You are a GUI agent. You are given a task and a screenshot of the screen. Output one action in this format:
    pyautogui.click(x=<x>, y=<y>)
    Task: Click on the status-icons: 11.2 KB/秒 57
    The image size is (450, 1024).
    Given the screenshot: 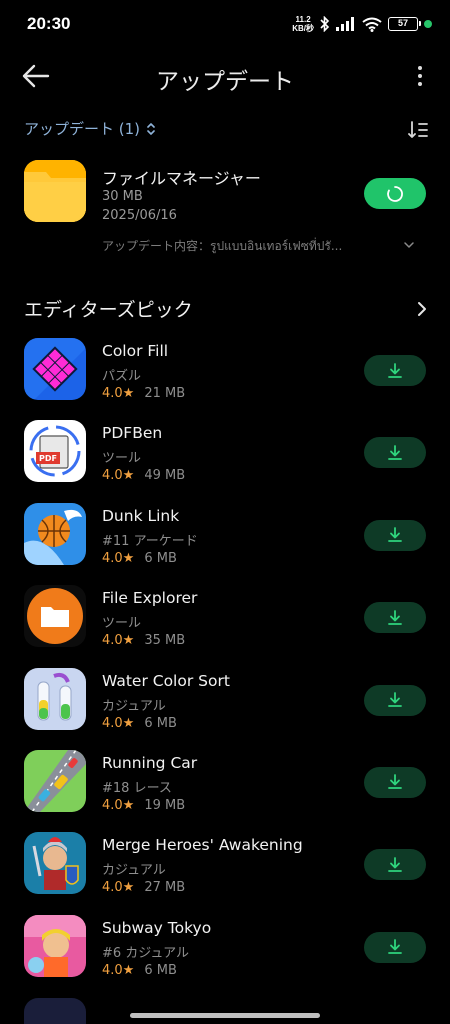 What is the action you would take?
    pyautogui.click(x=362, y=24)
    